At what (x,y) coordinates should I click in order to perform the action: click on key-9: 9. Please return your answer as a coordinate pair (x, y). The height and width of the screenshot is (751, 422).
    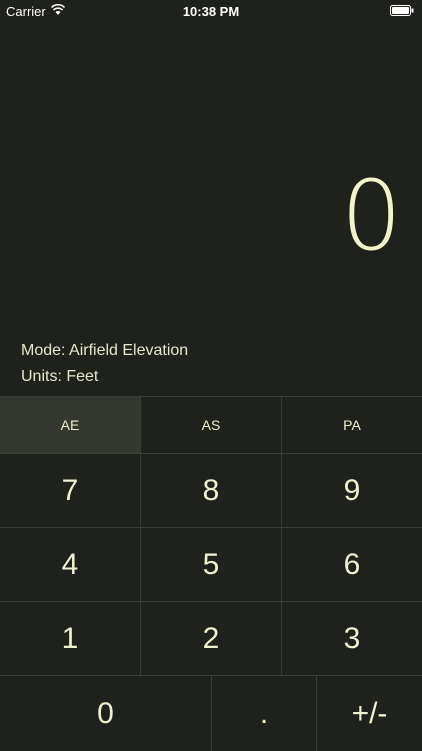
    Looking at the image, I should click on (352, 490).